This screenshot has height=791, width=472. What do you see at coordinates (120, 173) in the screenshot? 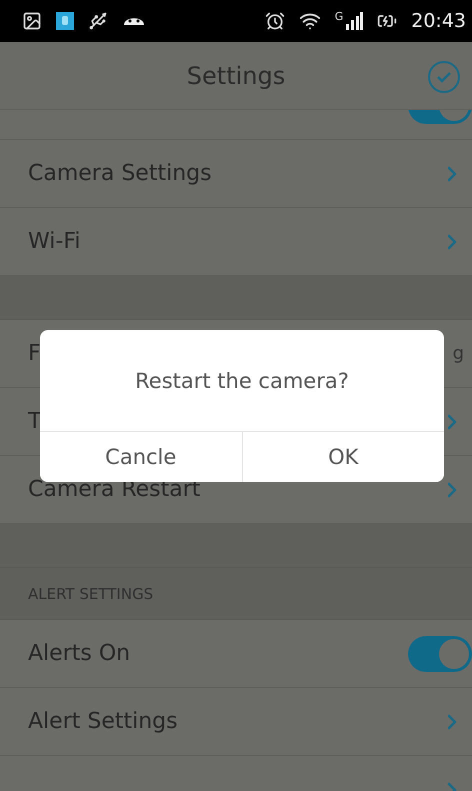
I see `setting-label: Camera Settings` at bounding box center [120, 173].